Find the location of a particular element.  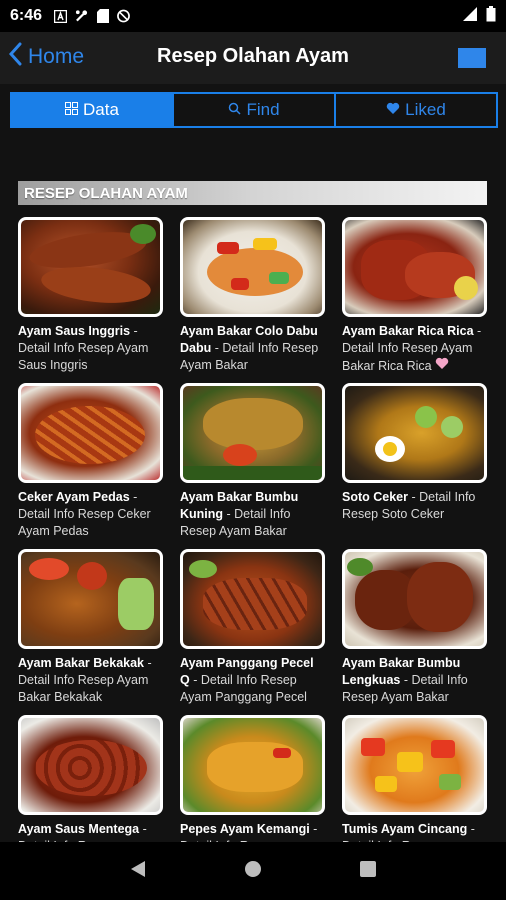

nav-recents-button is located at coordinates (368, 871).